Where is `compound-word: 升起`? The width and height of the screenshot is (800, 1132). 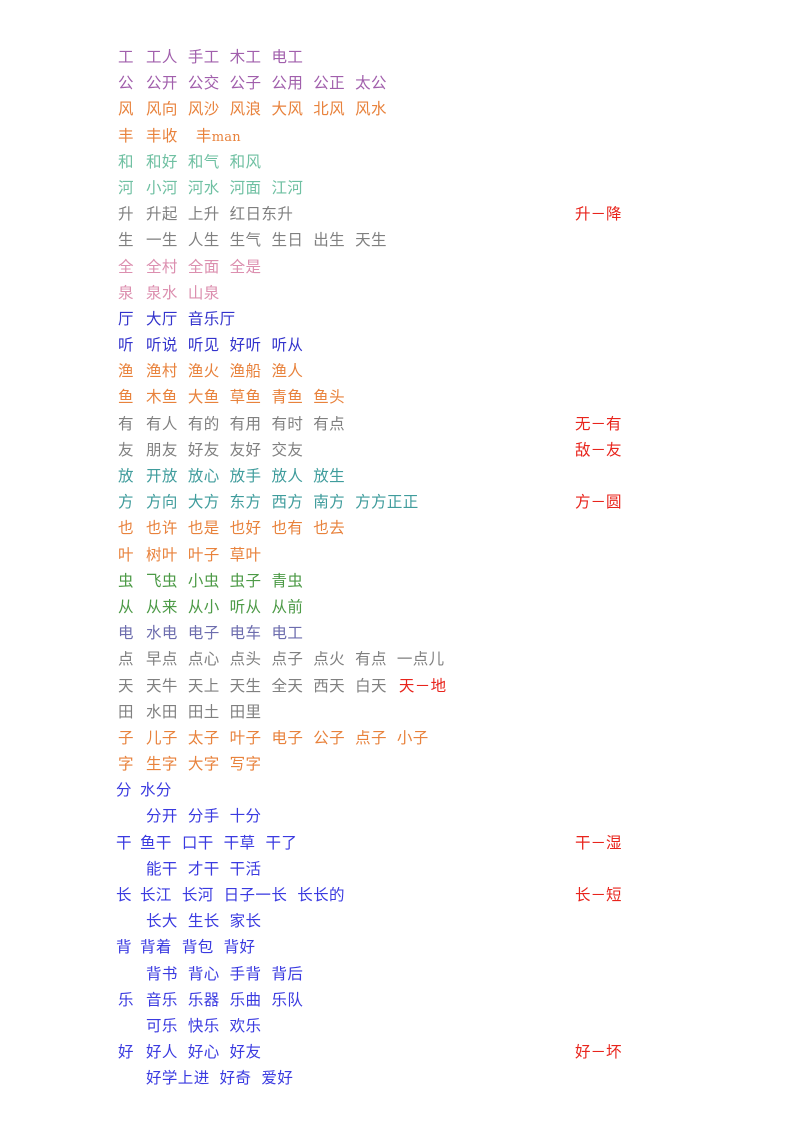
compound-word: 升起 is located at coordinates (162, 214).